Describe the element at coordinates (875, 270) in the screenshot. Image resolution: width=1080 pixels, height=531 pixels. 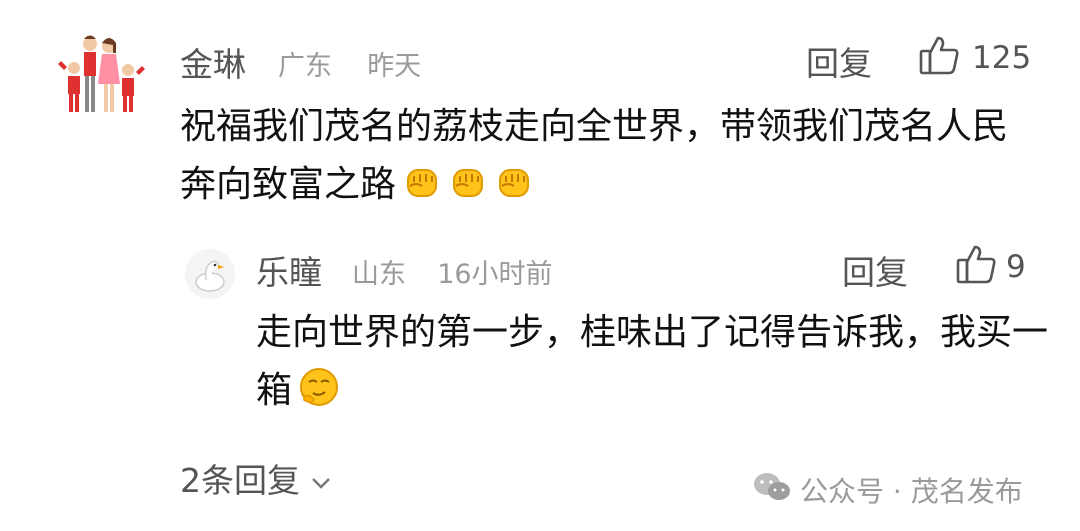
I see `reply-reply-button: 回复` at that location.